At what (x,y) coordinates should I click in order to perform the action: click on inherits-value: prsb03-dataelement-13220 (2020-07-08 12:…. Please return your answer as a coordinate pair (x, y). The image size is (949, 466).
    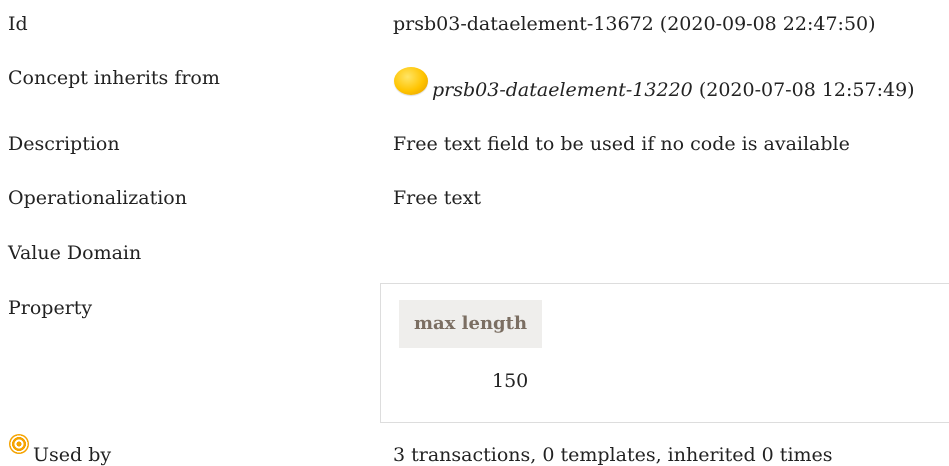
    Looking at the image, I should click on (673, 90).